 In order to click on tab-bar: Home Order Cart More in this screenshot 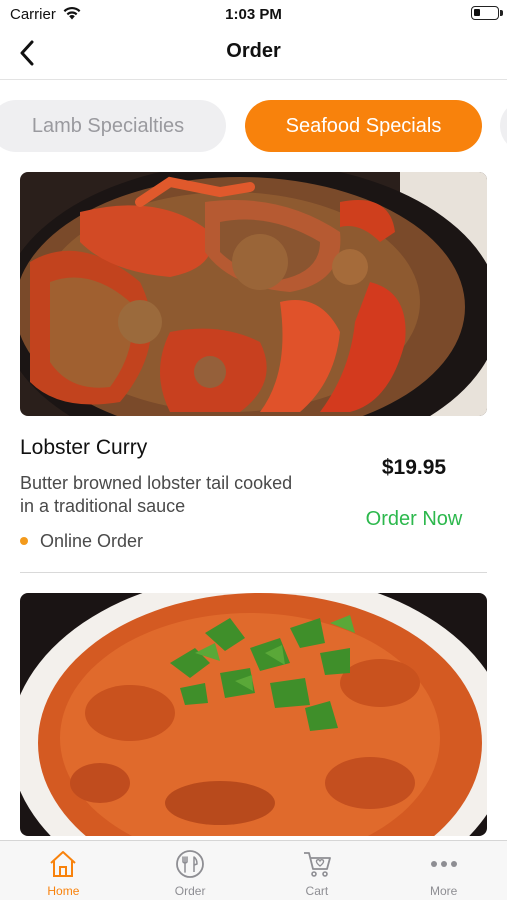, I will do `click(253, 870)`.